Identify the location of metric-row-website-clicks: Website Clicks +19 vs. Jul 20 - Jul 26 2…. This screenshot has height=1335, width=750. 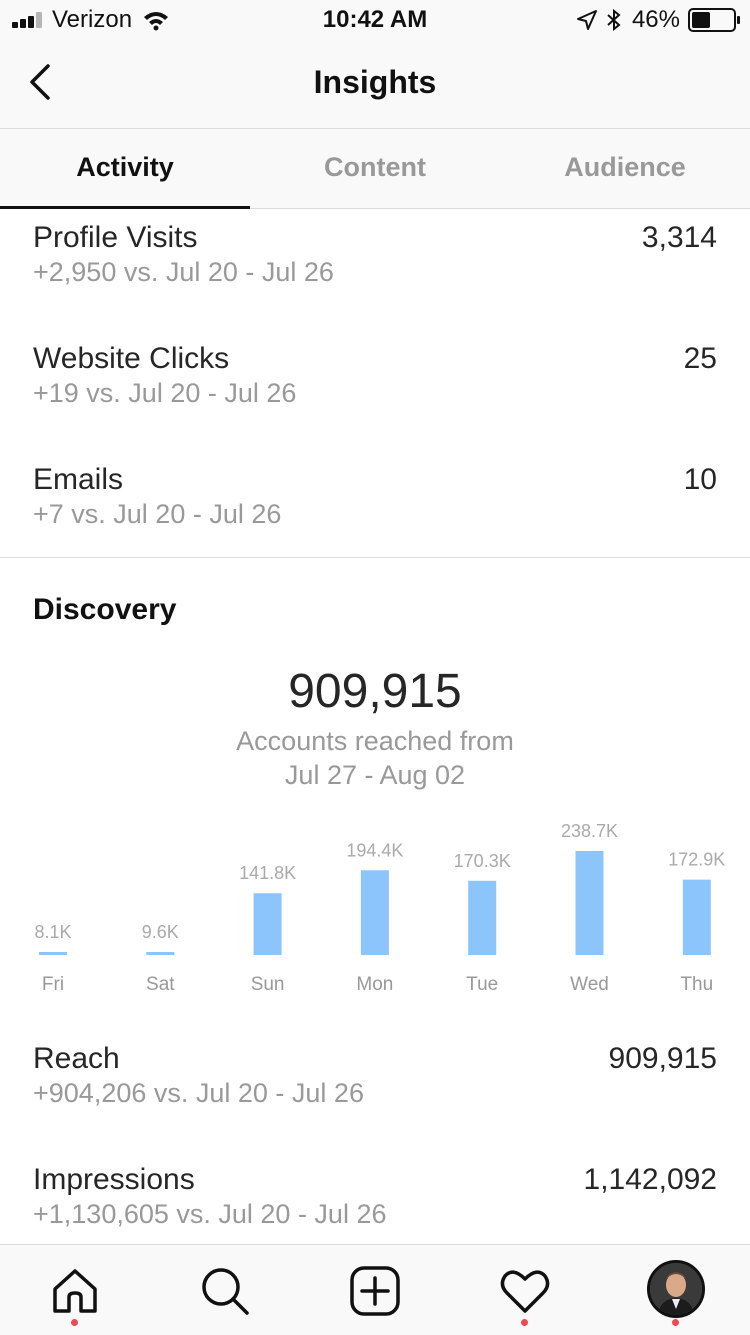
(375, 387).